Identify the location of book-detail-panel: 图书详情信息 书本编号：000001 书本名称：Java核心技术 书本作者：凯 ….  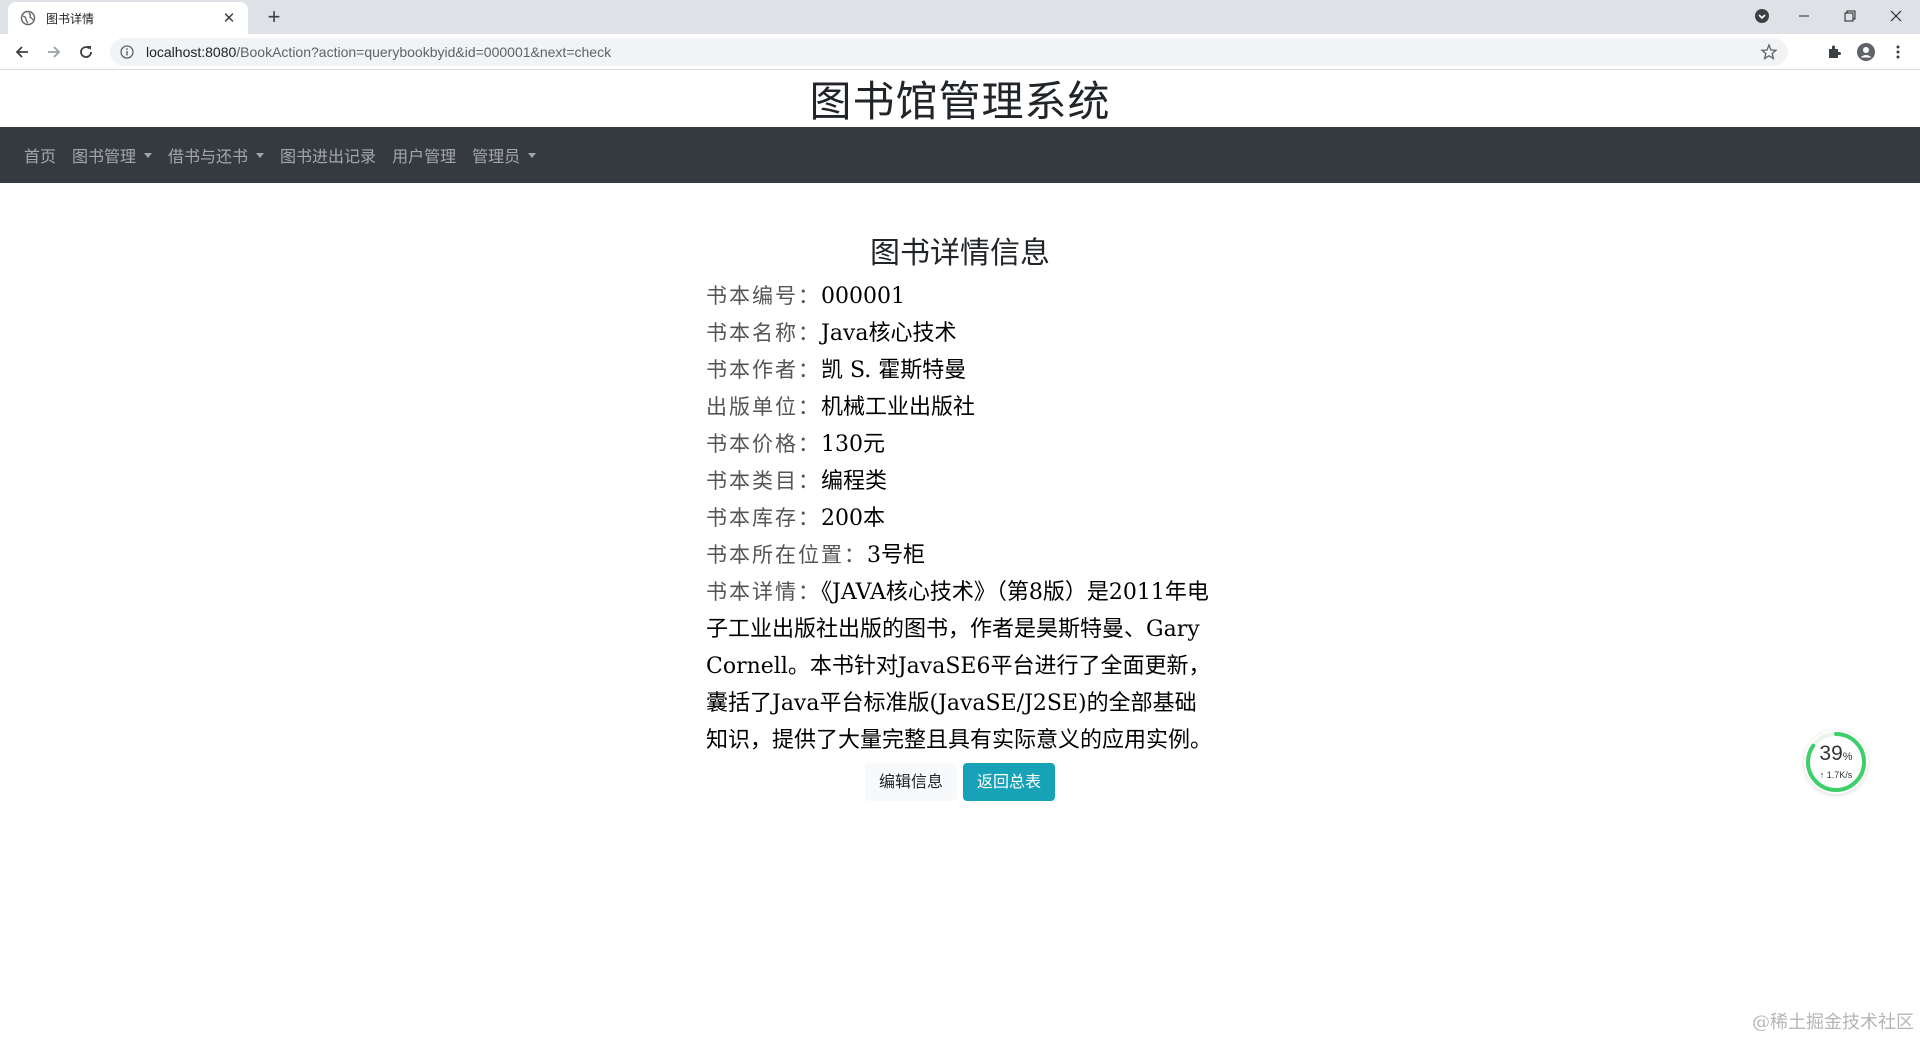
(960, 514).